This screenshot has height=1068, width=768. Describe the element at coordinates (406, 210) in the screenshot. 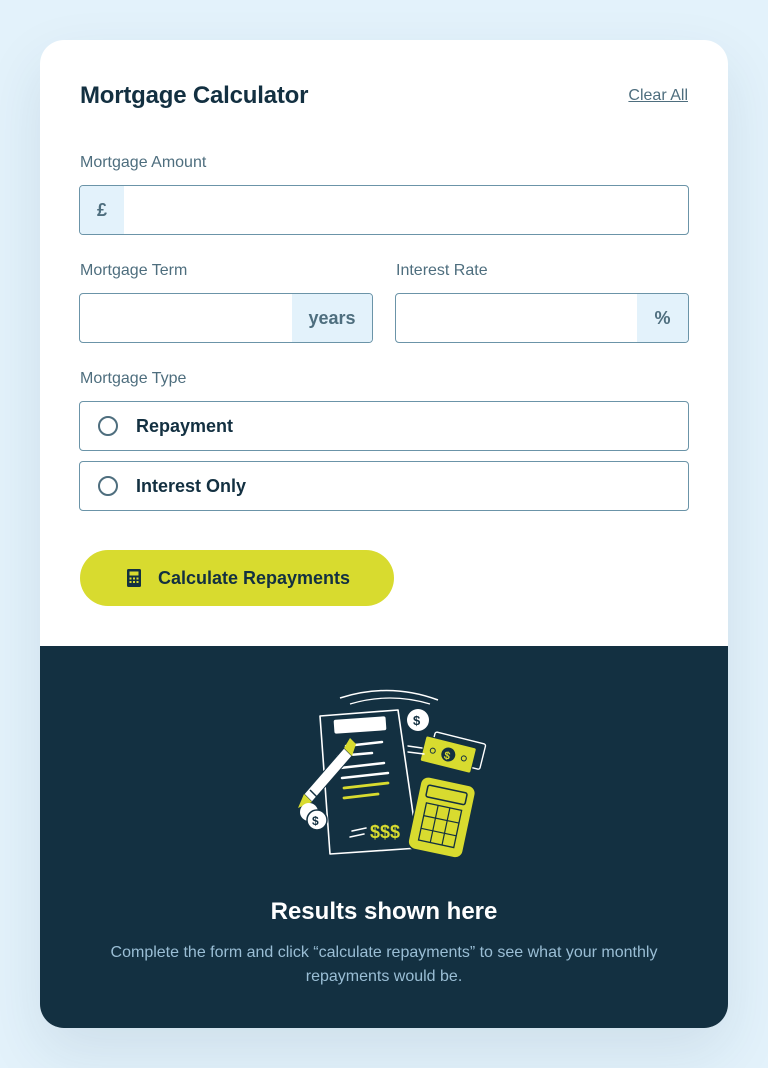

I see `mortgage-amount-input` at that location.